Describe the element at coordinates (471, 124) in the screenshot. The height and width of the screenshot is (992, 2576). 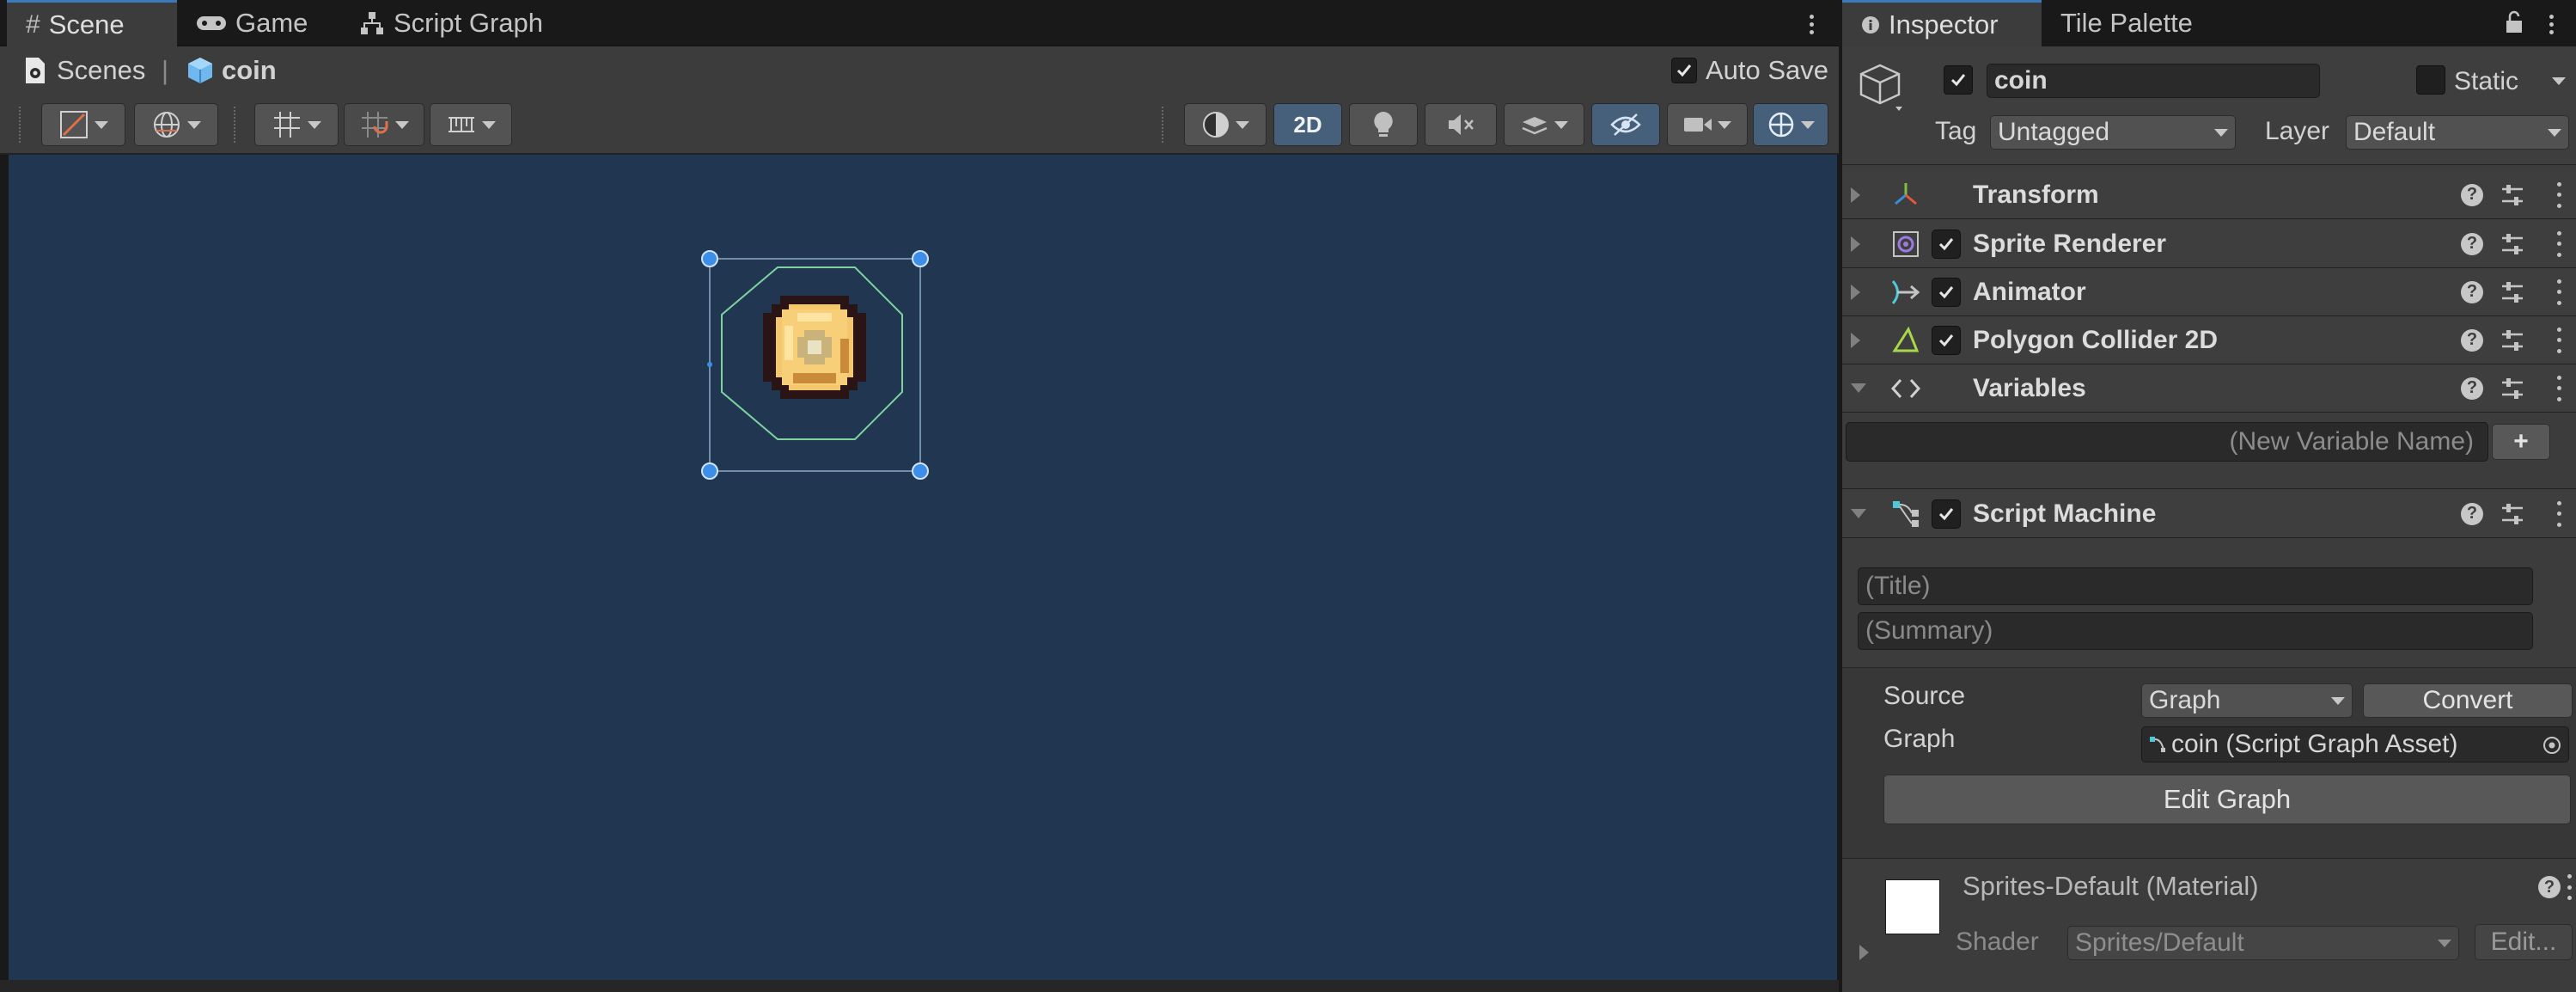
I see `ruler-dropdown` at that location.